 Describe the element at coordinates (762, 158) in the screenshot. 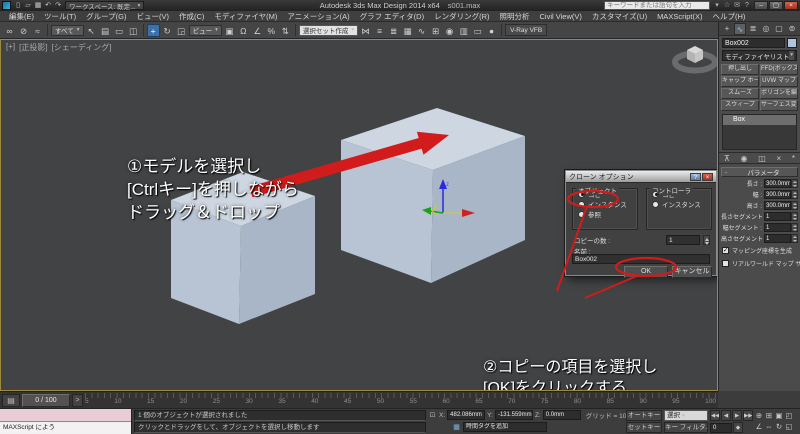

I see `make-unique-icon: ◫` at that location.